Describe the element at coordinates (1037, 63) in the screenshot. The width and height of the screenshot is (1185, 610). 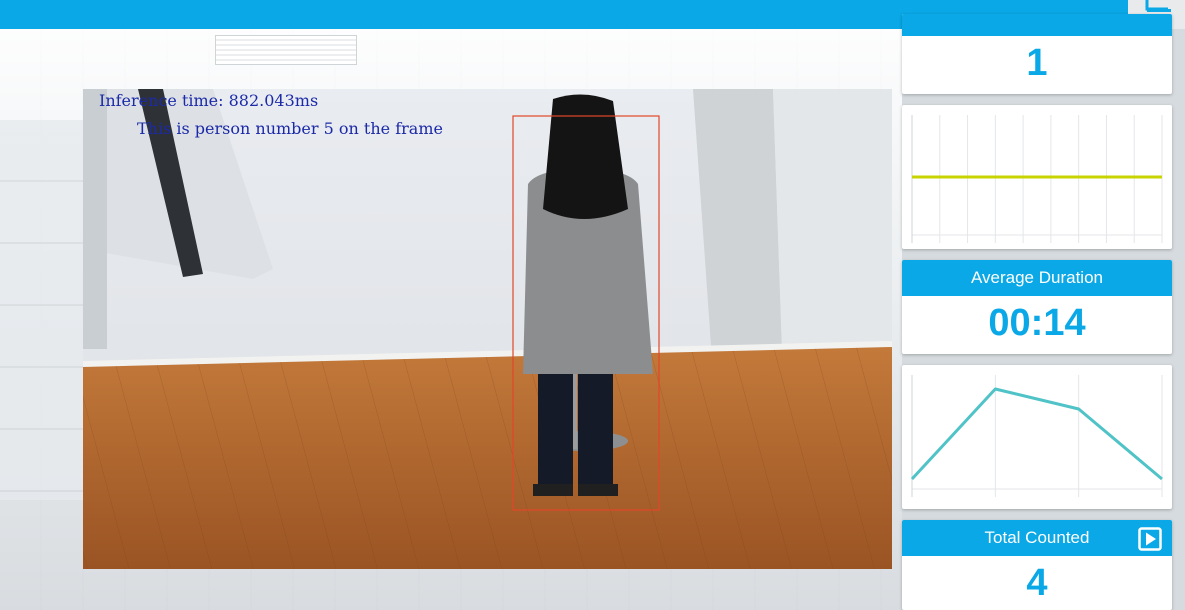
I see `current-count-value: 1` at that location.